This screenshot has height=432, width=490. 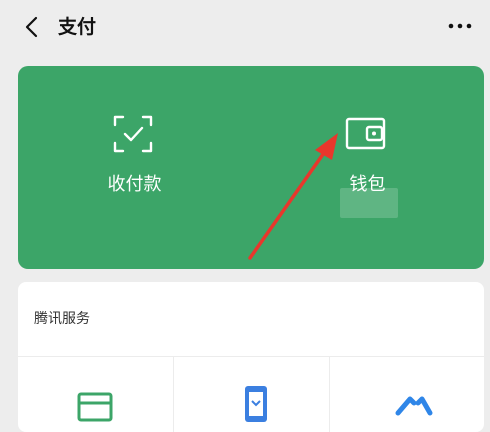 I want to click on page-title: 支付, so click(x=77, y=27).